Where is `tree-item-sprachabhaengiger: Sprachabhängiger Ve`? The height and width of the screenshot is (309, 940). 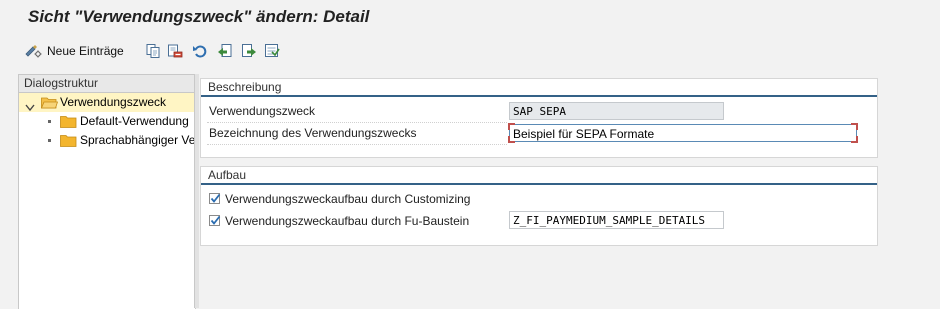 tree-item-sprachabhaengiger: Sprachabhängiger Ve is located at coordinates (107, 140).